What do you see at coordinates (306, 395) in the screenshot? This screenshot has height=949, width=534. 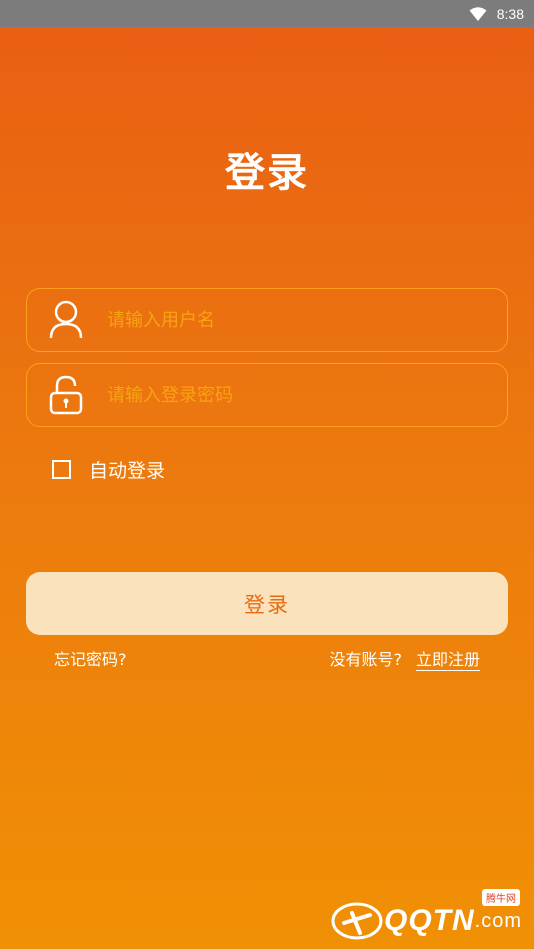 I see `password-input` at bounding box center [306, 395].